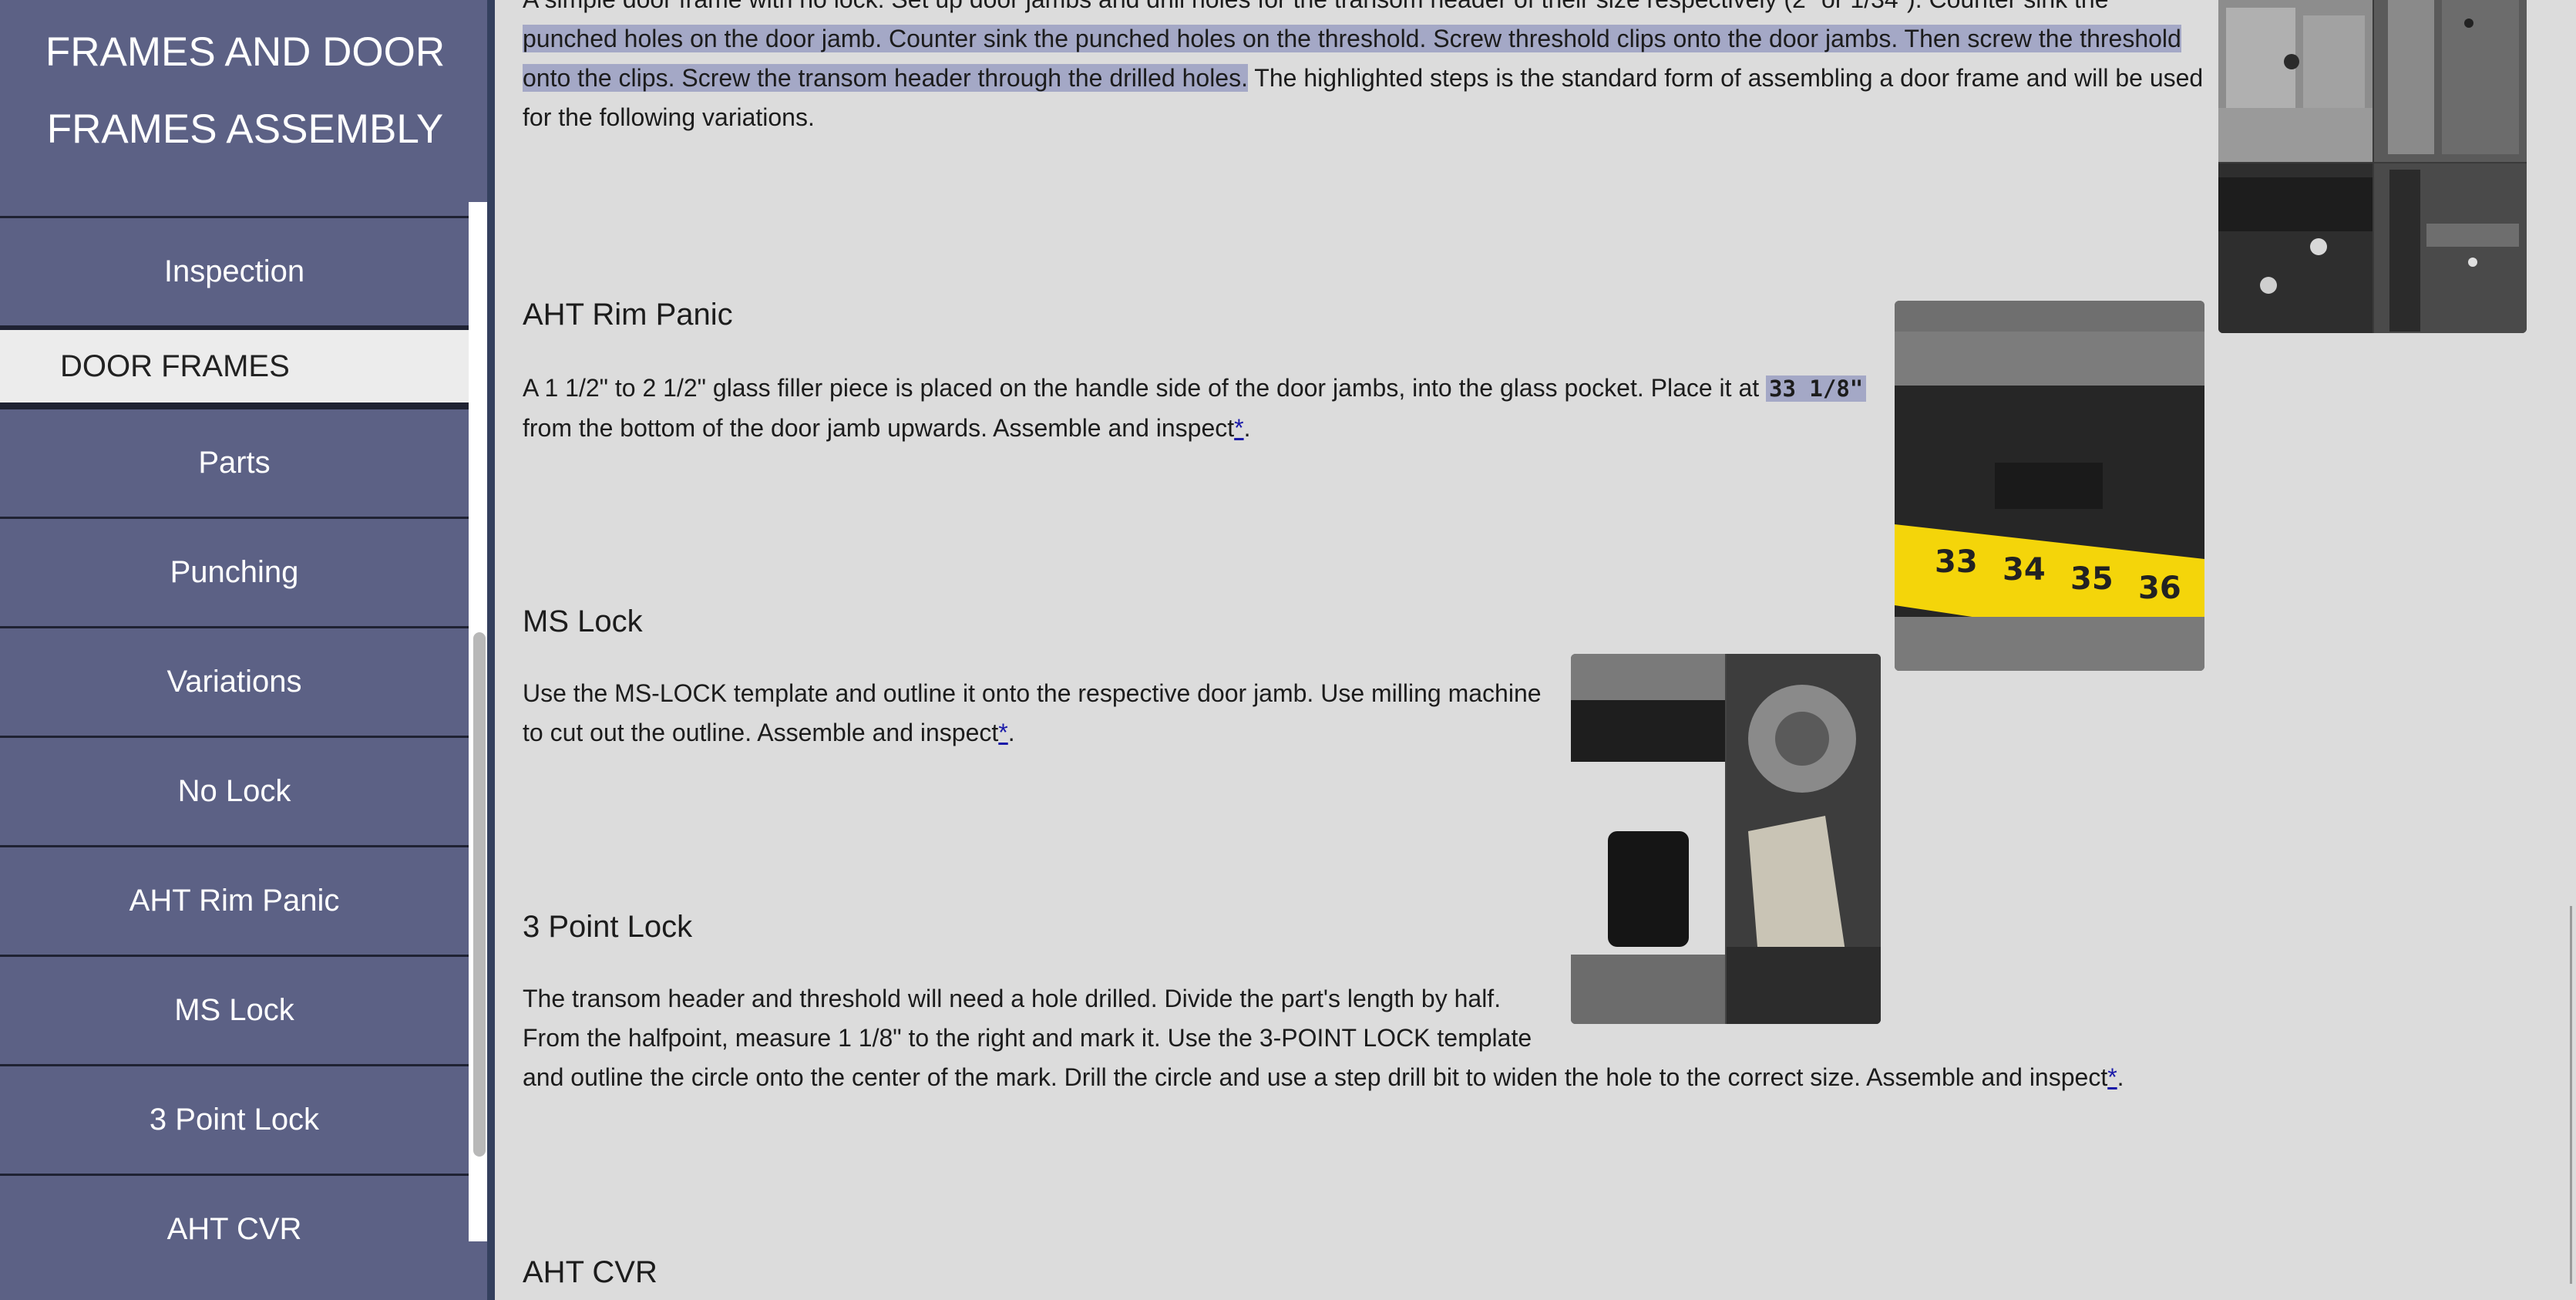  Describe the element at coordinates (628, 315) in the screenshot. I see `section-heading-aht-rim-panic: AHT Rim Panic` at that location.